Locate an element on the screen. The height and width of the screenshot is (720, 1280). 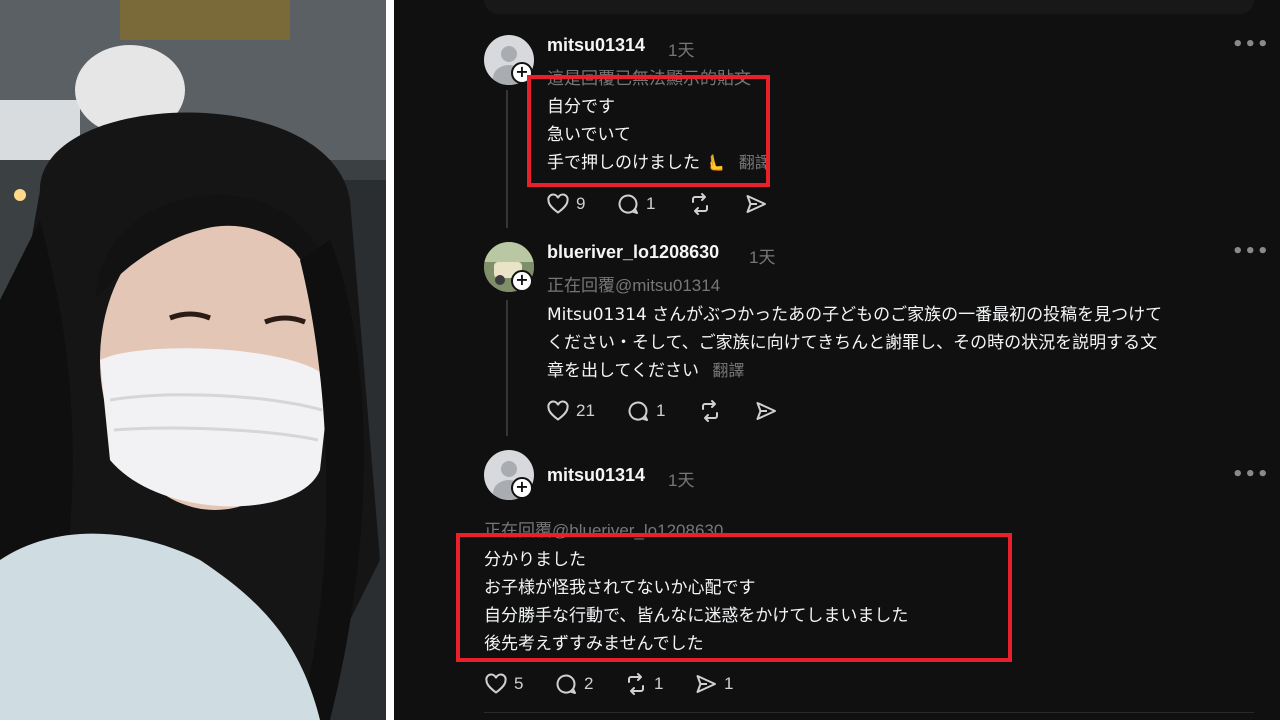
share-count: 1 is located at coordinates (729, 683).